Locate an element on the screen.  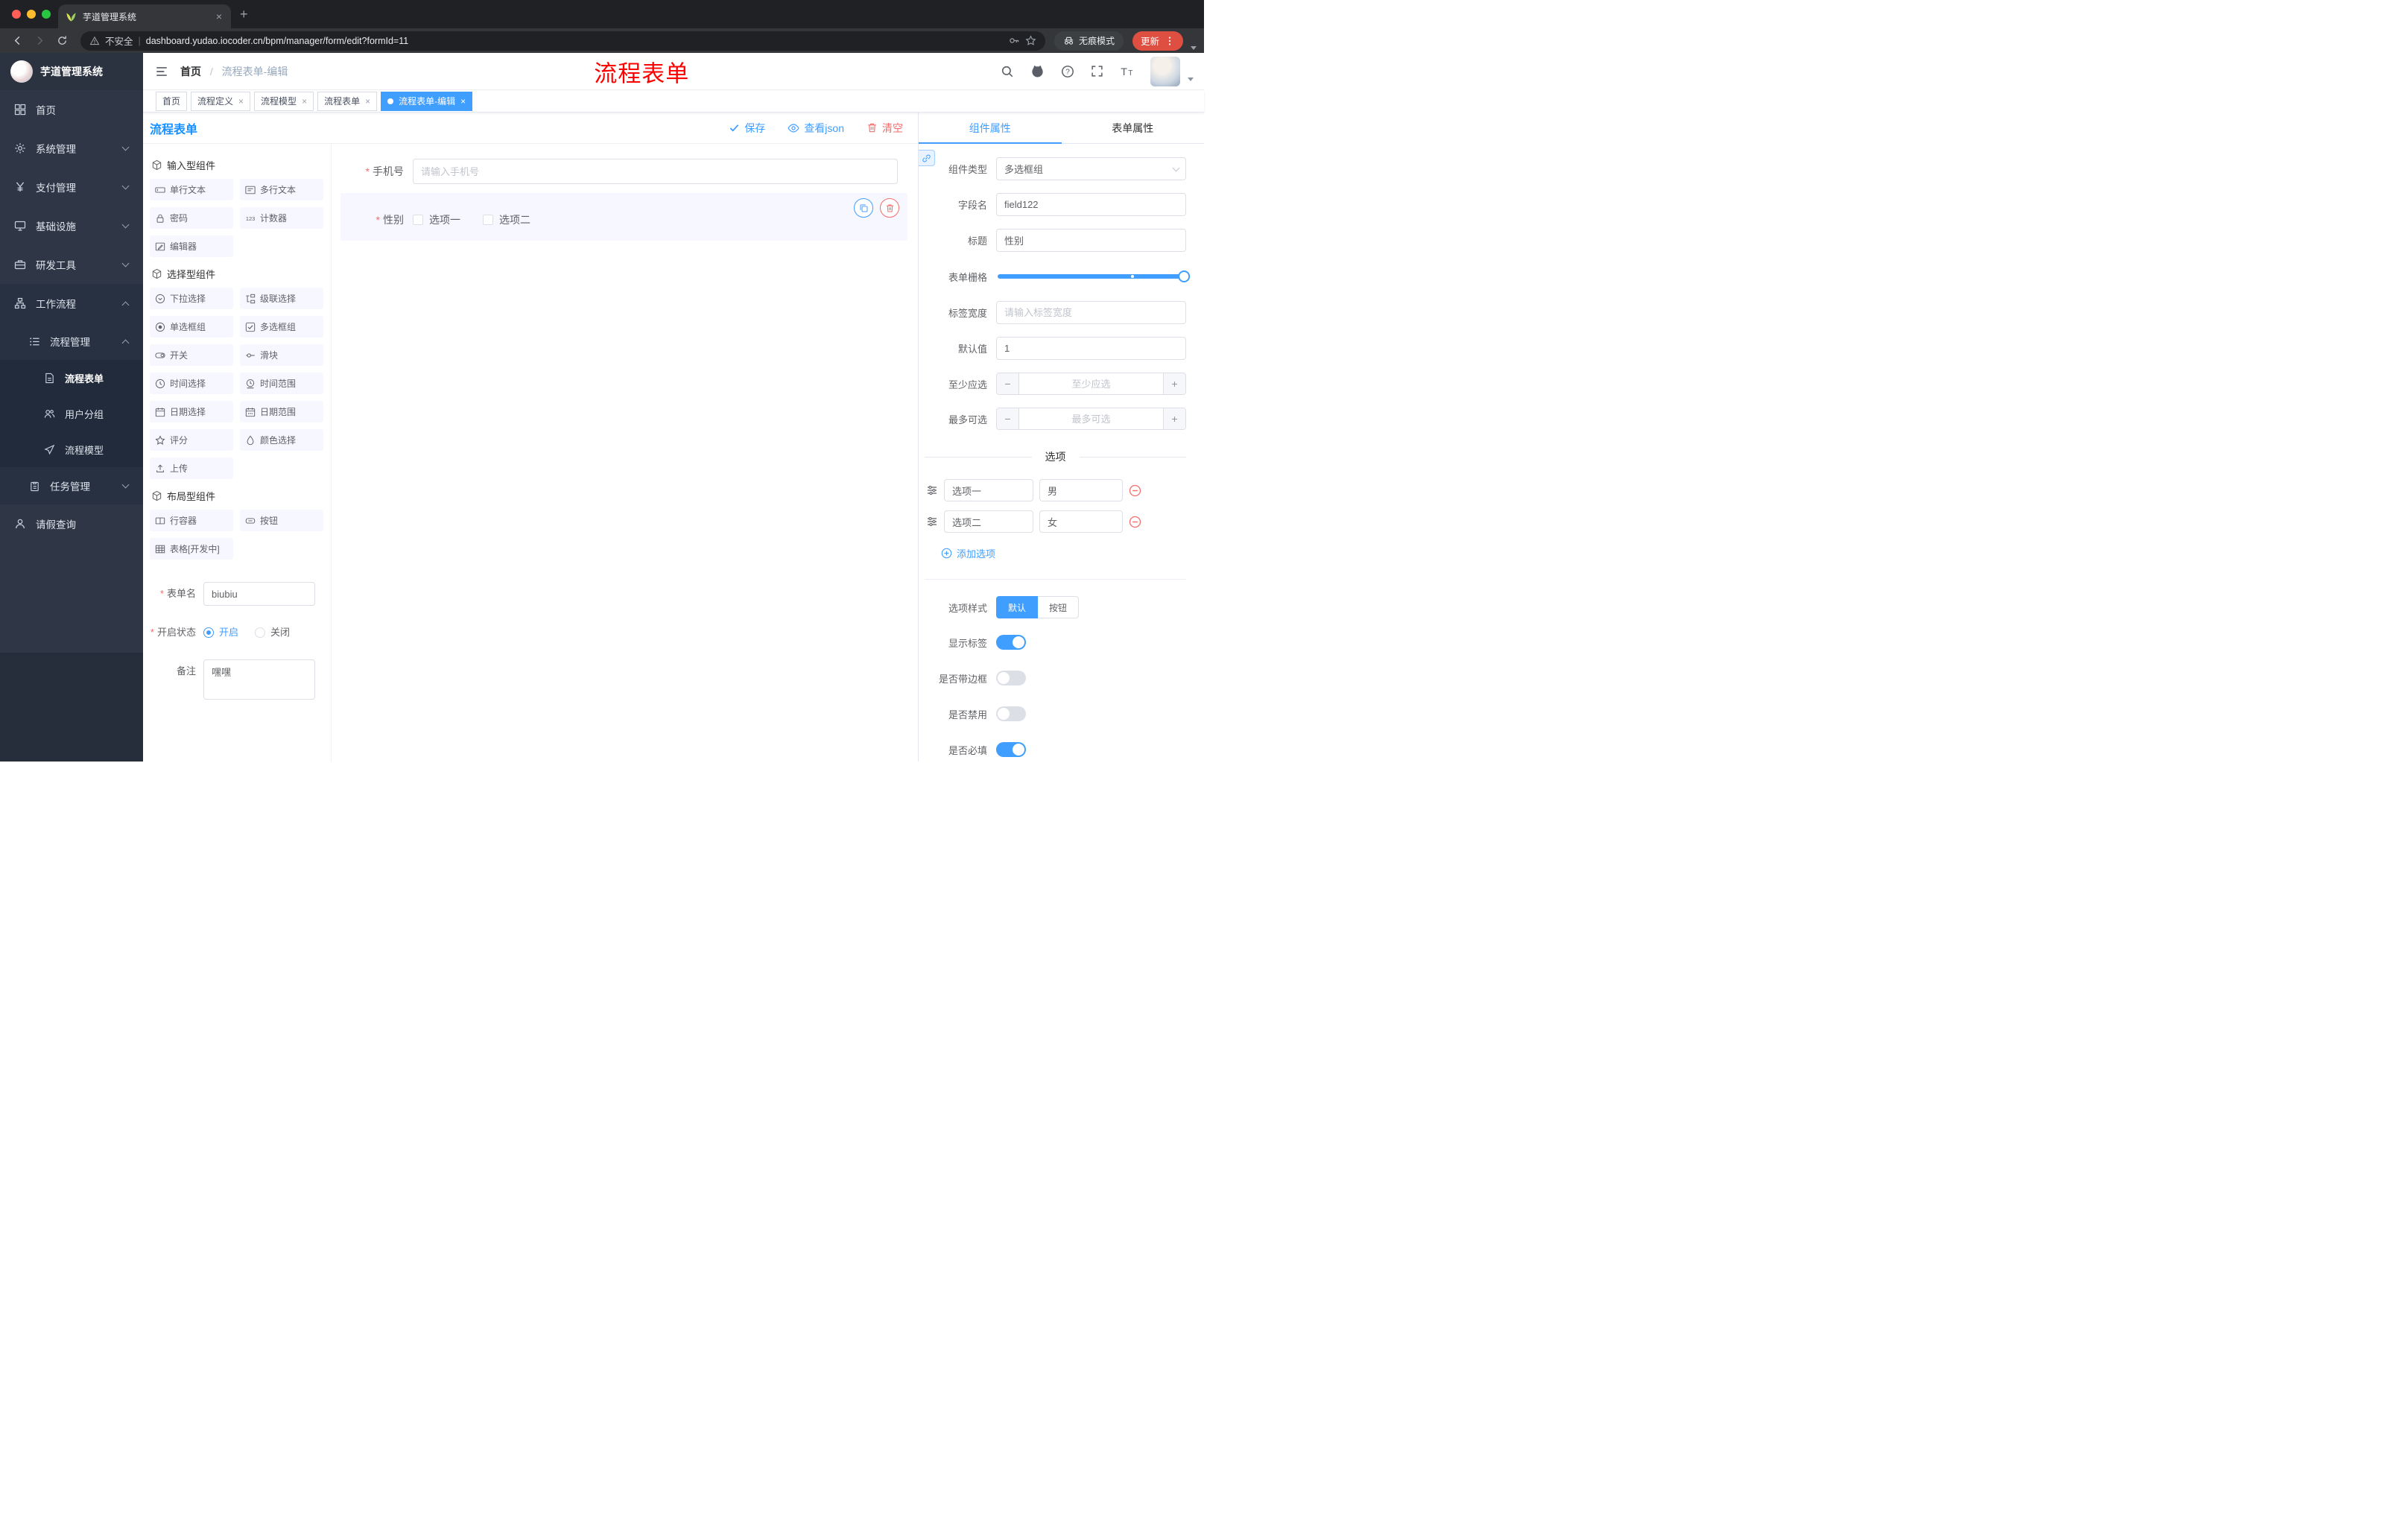
chip-password: 密码 is located at coordinates (191, 218).